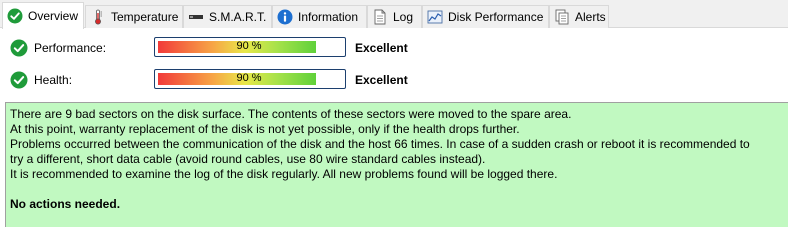 The height and width of the screenshot is (240, 788). I want to click on performance-rating: Excellent, so click(381, 48).